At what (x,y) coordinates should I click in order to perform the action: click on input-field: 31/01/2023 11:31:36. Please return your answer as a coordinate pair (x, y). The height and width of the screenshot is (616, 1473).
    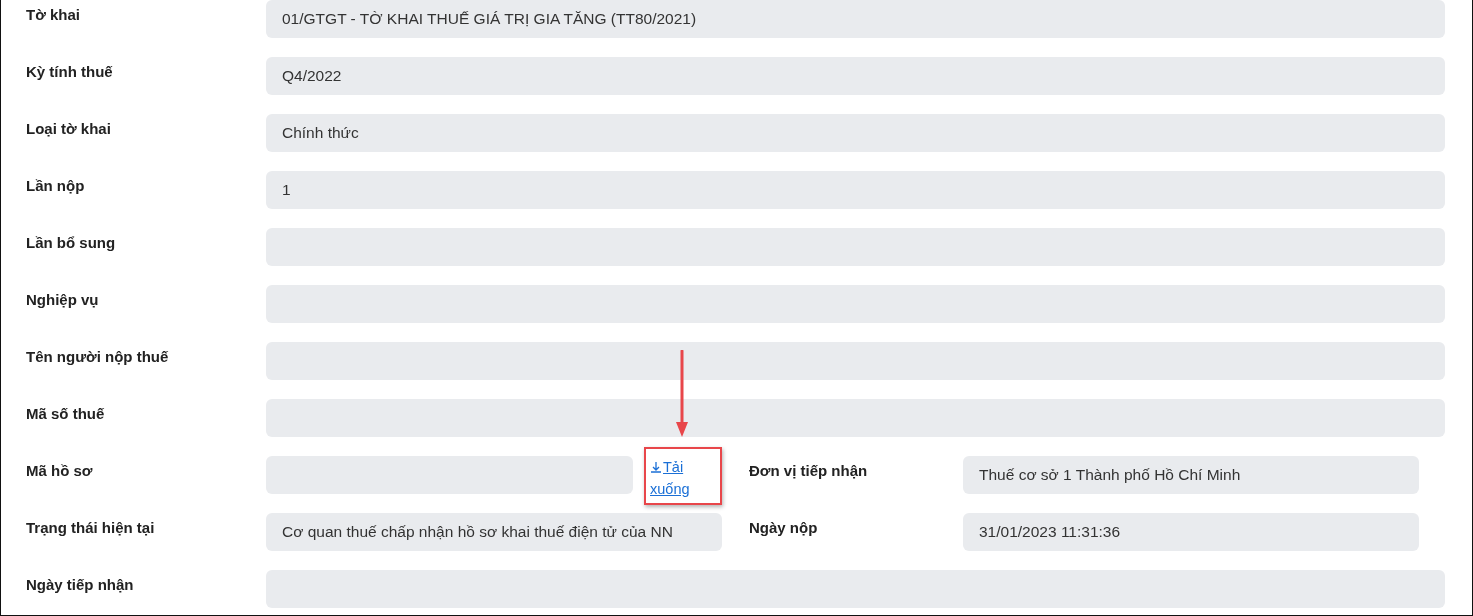
    Looking at the image, I should click on (1191, 532).